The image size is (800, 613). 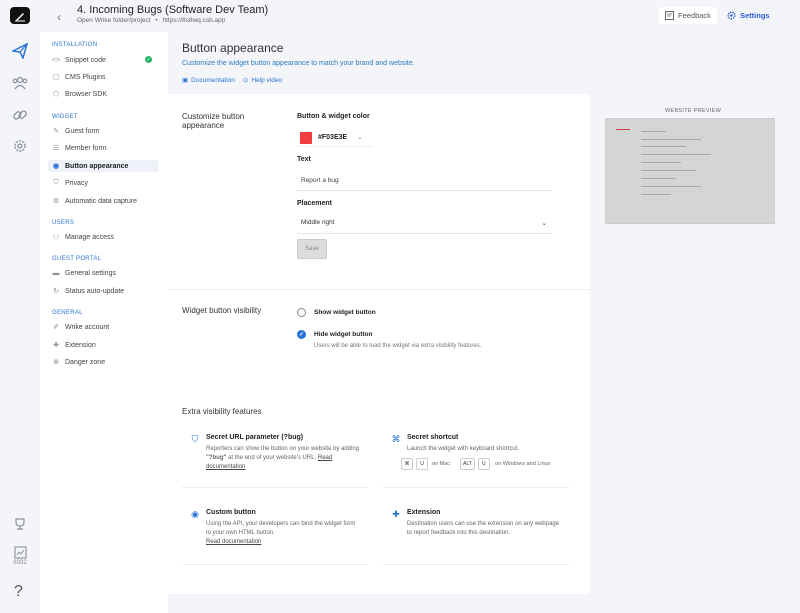 What do you see at coordinates (76, 183) in the screenshot?
I see `sidebar-item-label: Privacy` at bounding box center [76, 183].